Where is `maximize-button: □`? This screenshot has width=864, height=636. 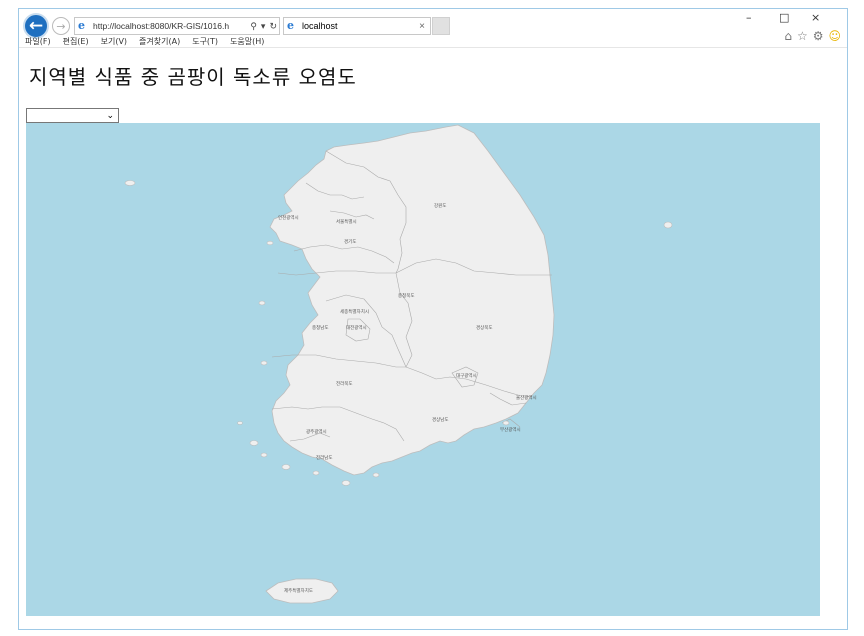
maximize-button: □ is located at coordinates (784, 17).